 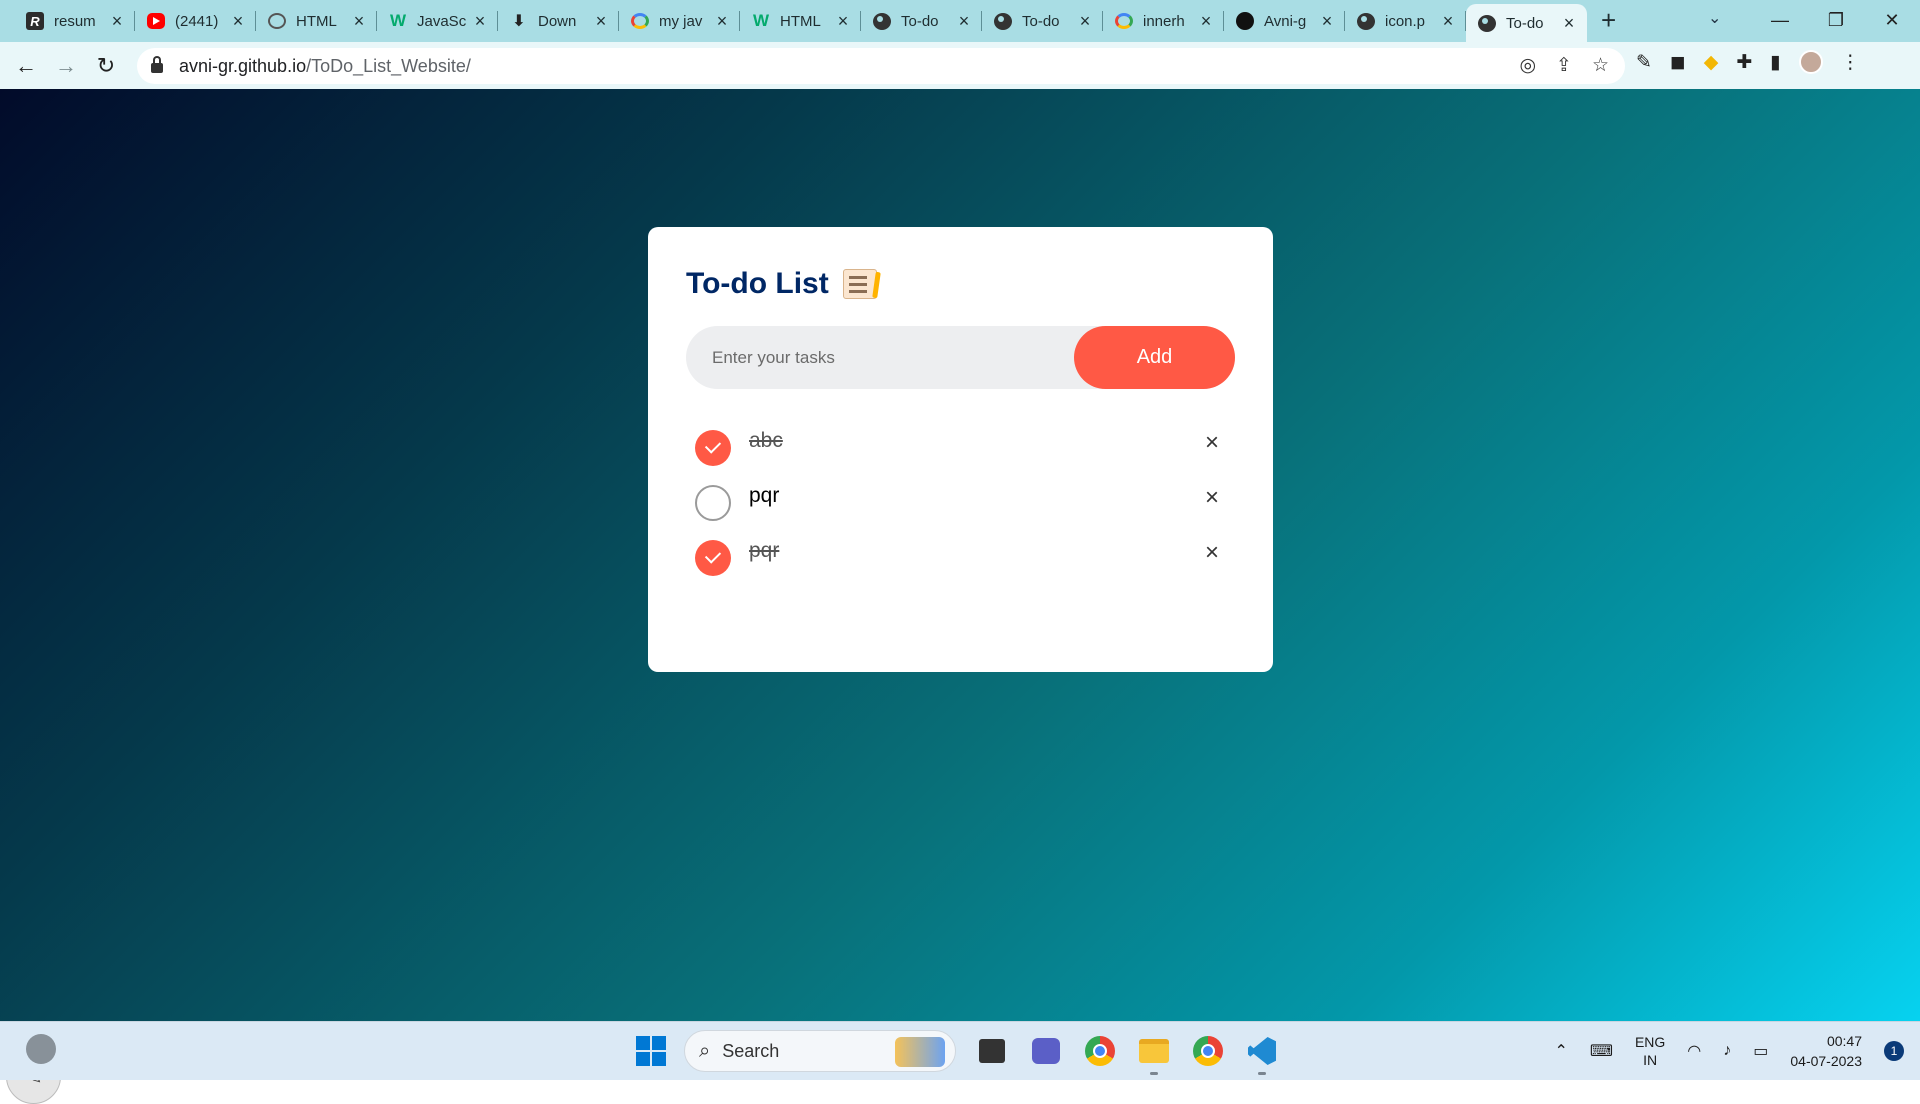 I want to click on tab-title: innerh, so click(x=1164, y=21).